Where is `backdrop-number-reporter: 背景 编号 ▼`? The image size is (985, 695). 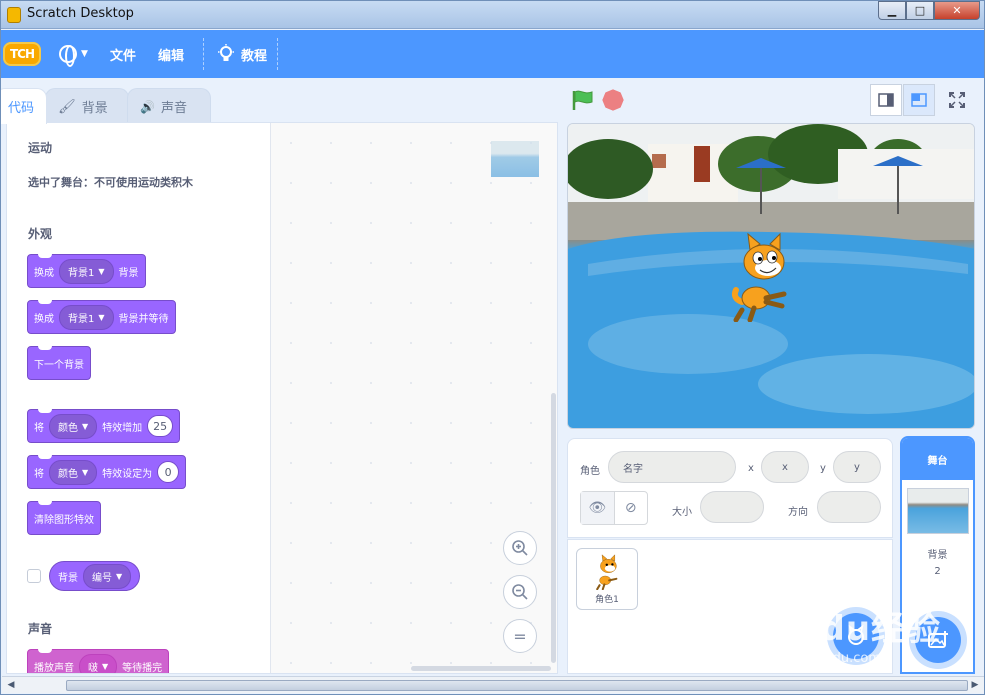
backdrop-number-reporter: 背景 编号 ▼ is located at coordinates (95, 576).